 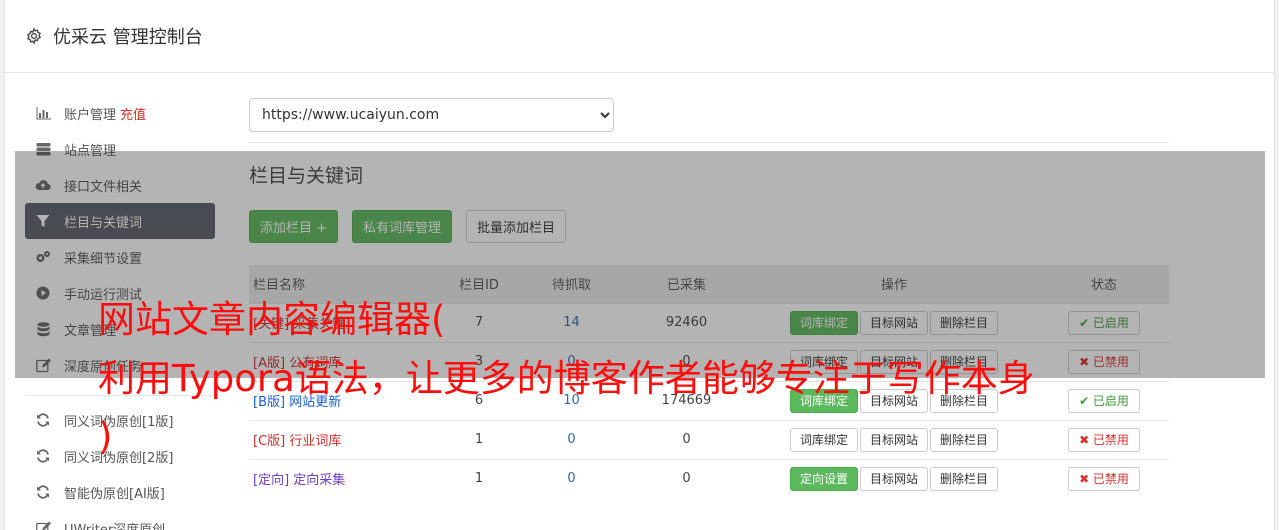 I want to click on bar-chart-icon, so click(x=43, y=113).